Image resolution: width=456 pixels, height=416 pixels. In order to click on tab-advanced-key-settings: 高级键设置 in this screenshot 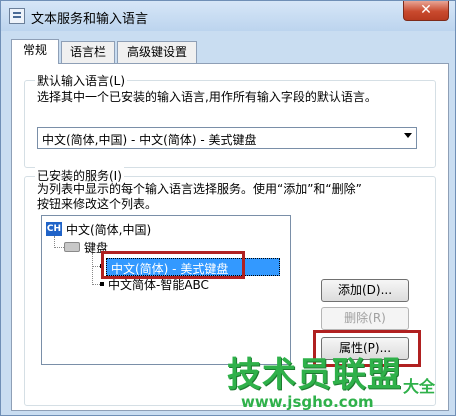, I will do `click(157, 52)`.